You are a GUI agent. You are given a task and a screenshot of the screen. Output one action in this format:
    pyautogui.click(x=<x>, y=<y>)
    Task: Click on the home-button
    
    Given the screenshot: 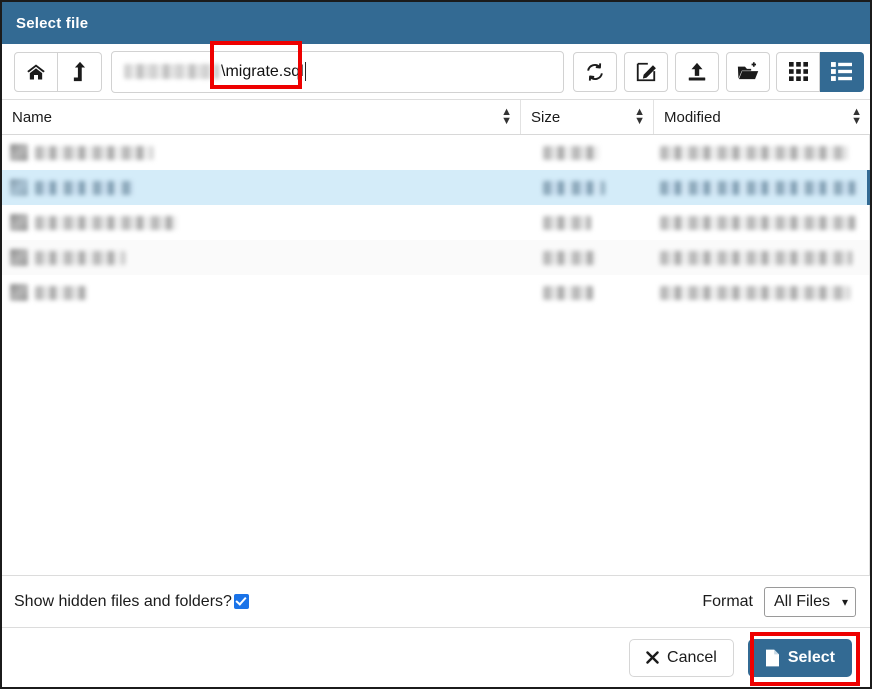 What is the action you would take?
    pyautogui.click(x=36, y=71)
    